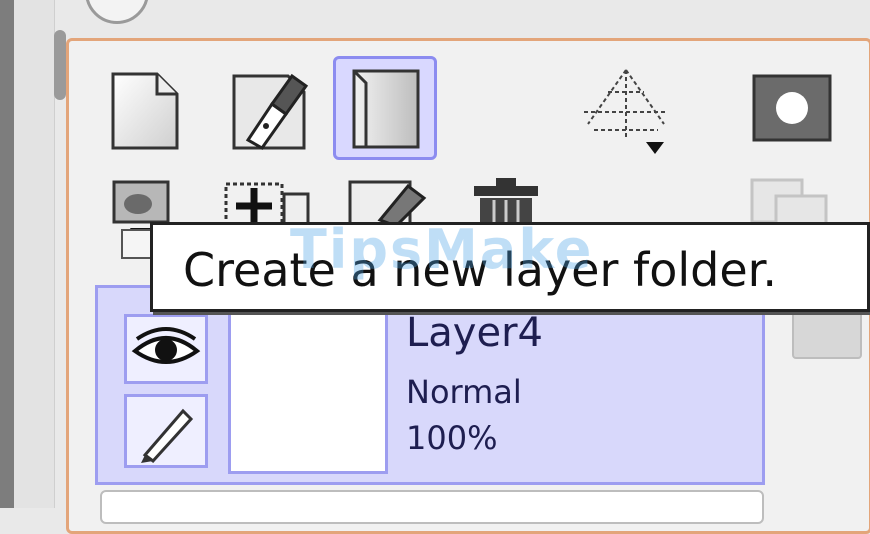 The width and height of the screenshot is (870, 534). I want to click on color-wheel-edge, so click(117, 12).